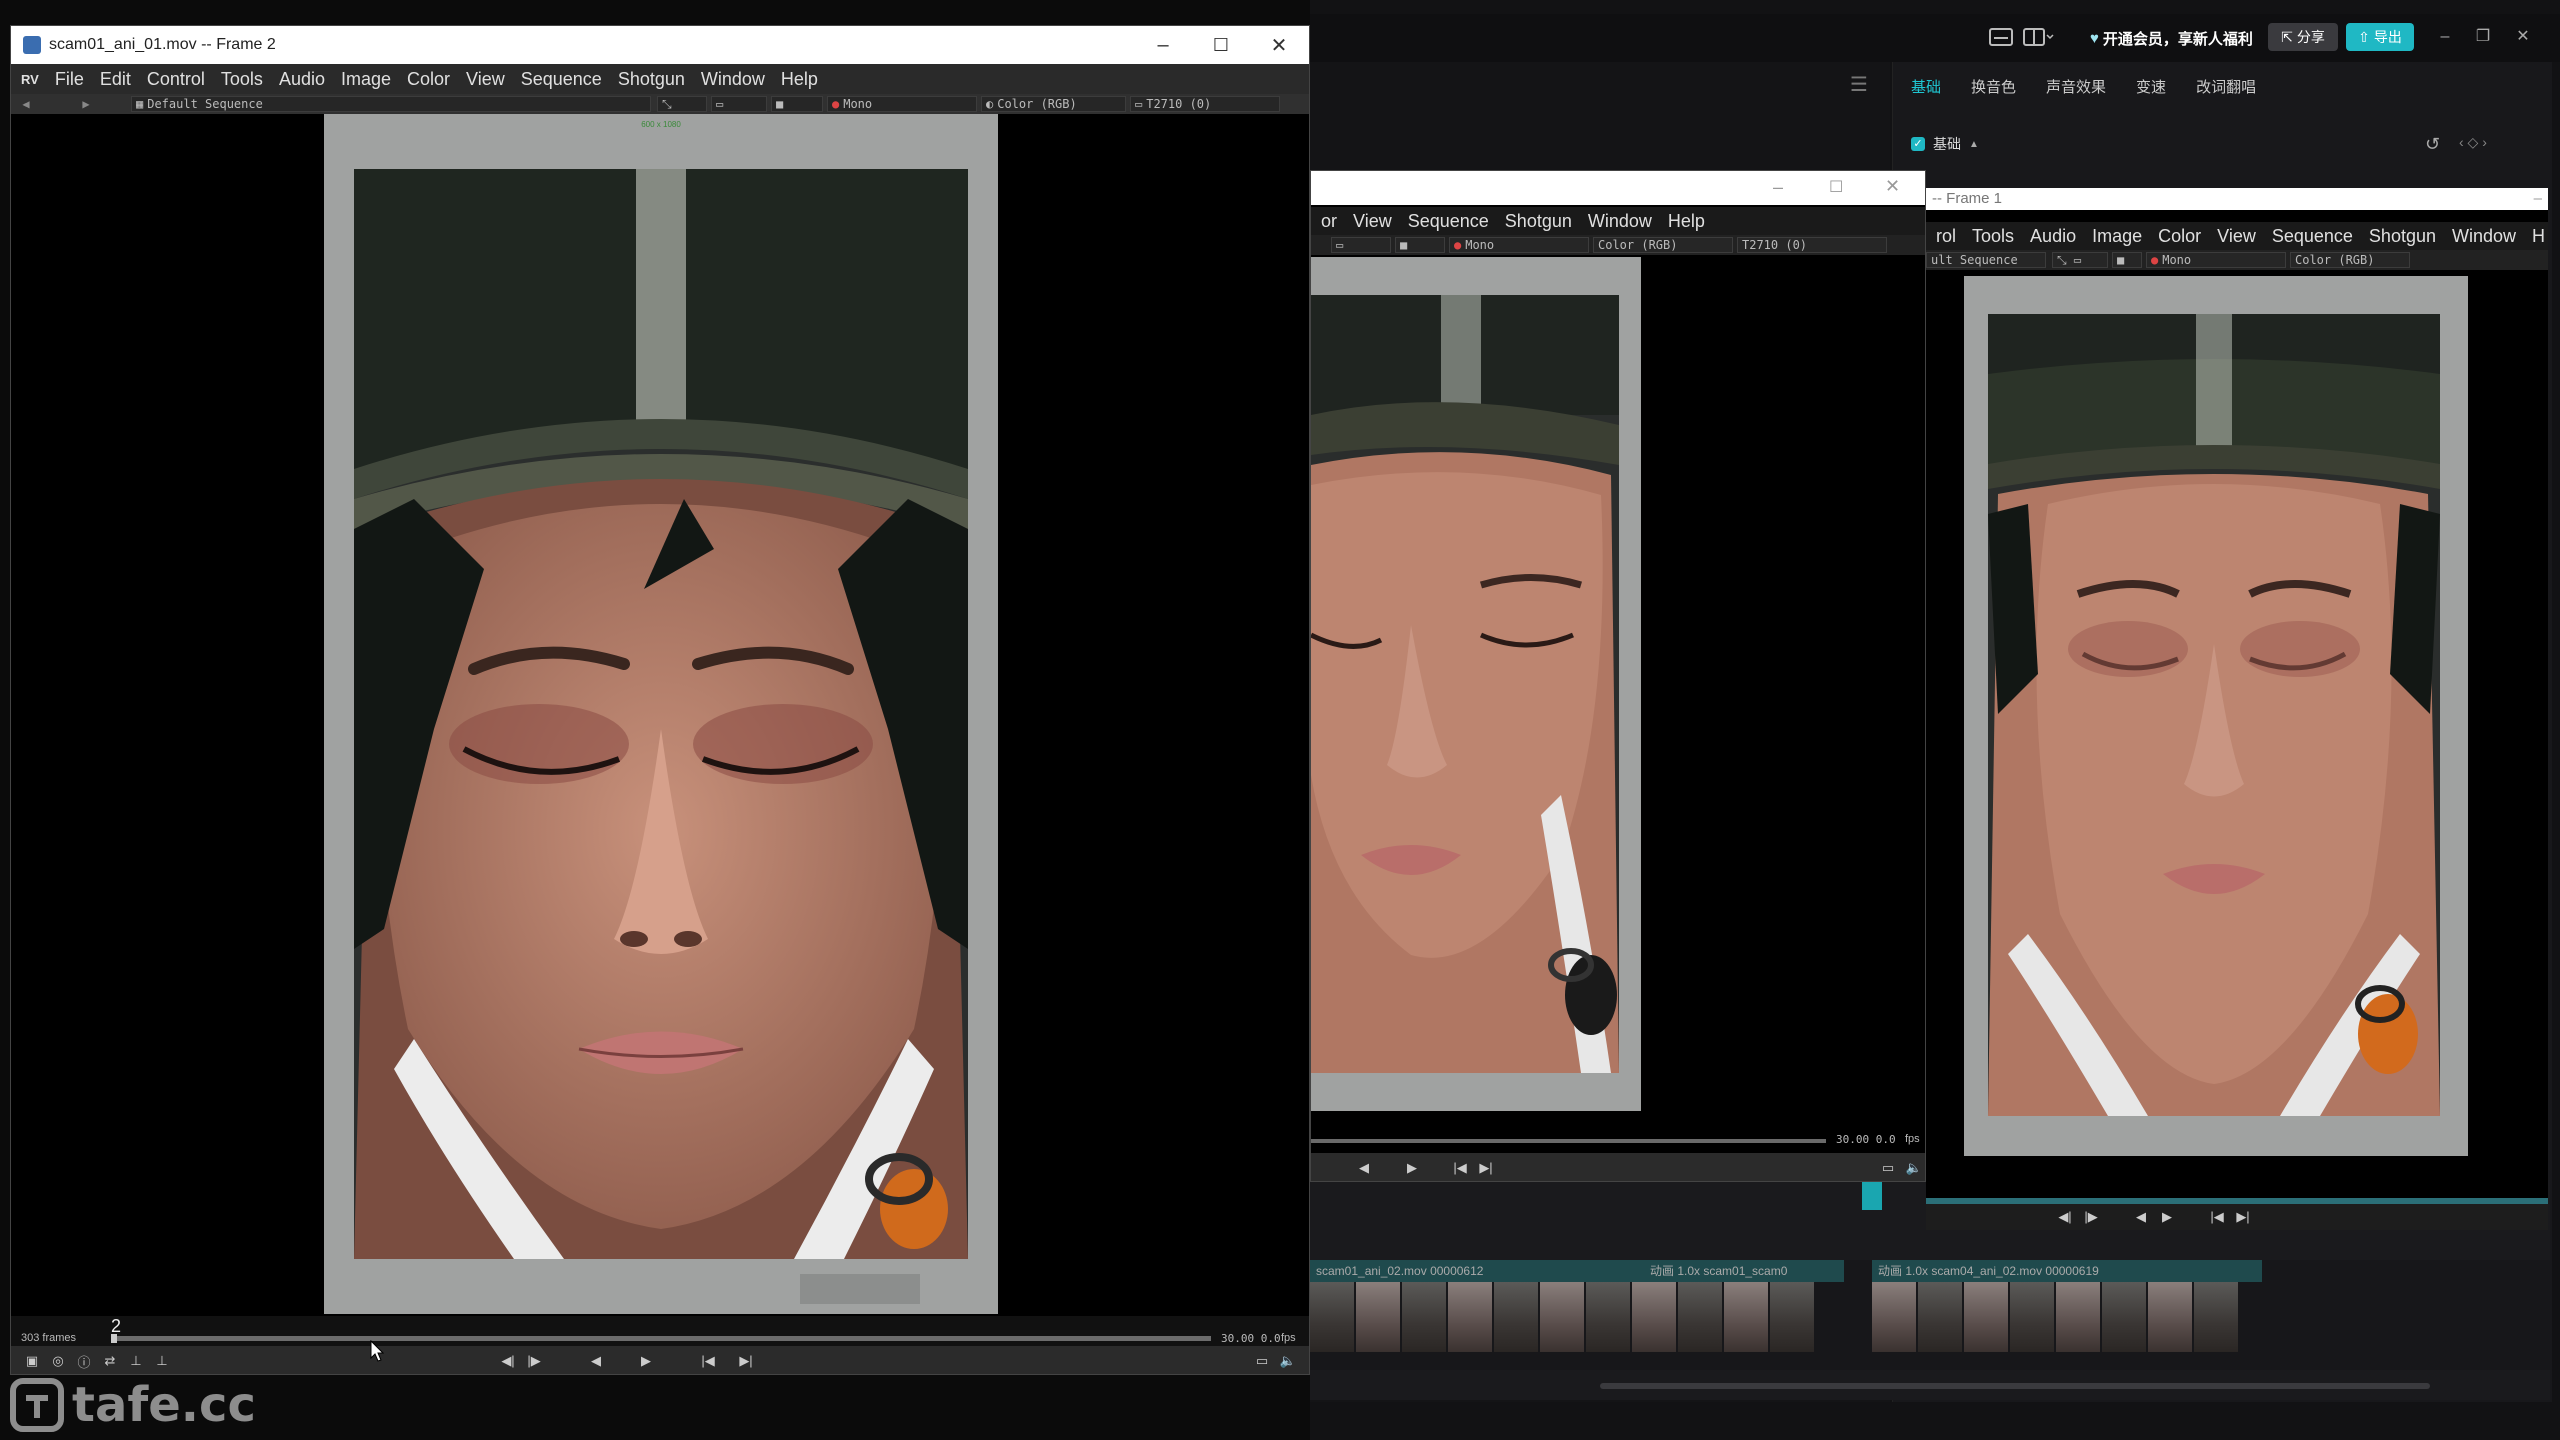 This screenshot has width=2560, height=1440. I want to click on scrub-handle, so click(114, 1338).